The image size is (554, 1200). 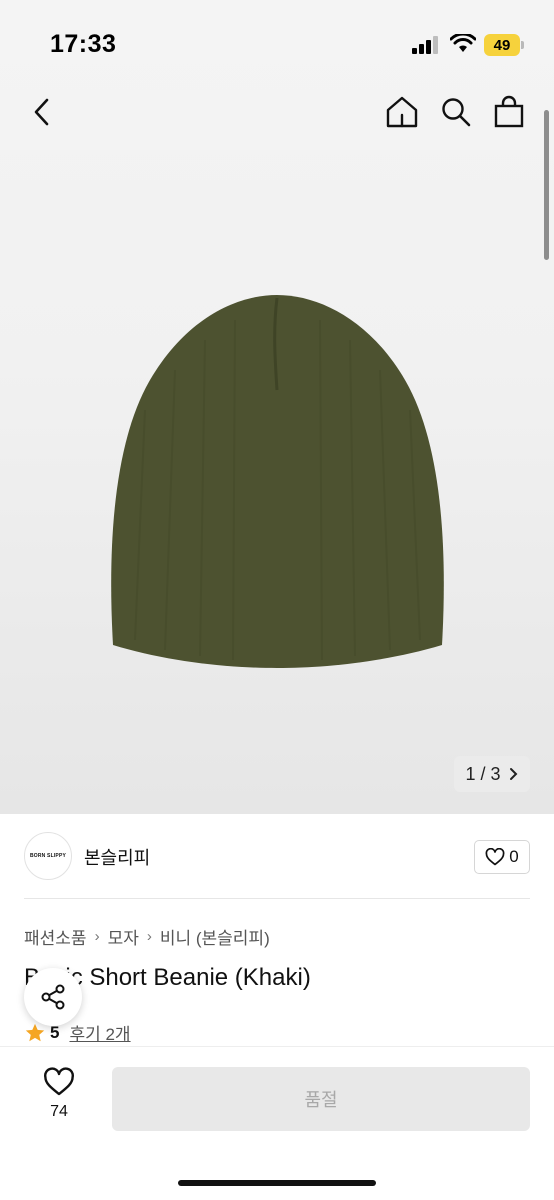 I want to click on brand-like-button: 0, so click(x=502, y=857).